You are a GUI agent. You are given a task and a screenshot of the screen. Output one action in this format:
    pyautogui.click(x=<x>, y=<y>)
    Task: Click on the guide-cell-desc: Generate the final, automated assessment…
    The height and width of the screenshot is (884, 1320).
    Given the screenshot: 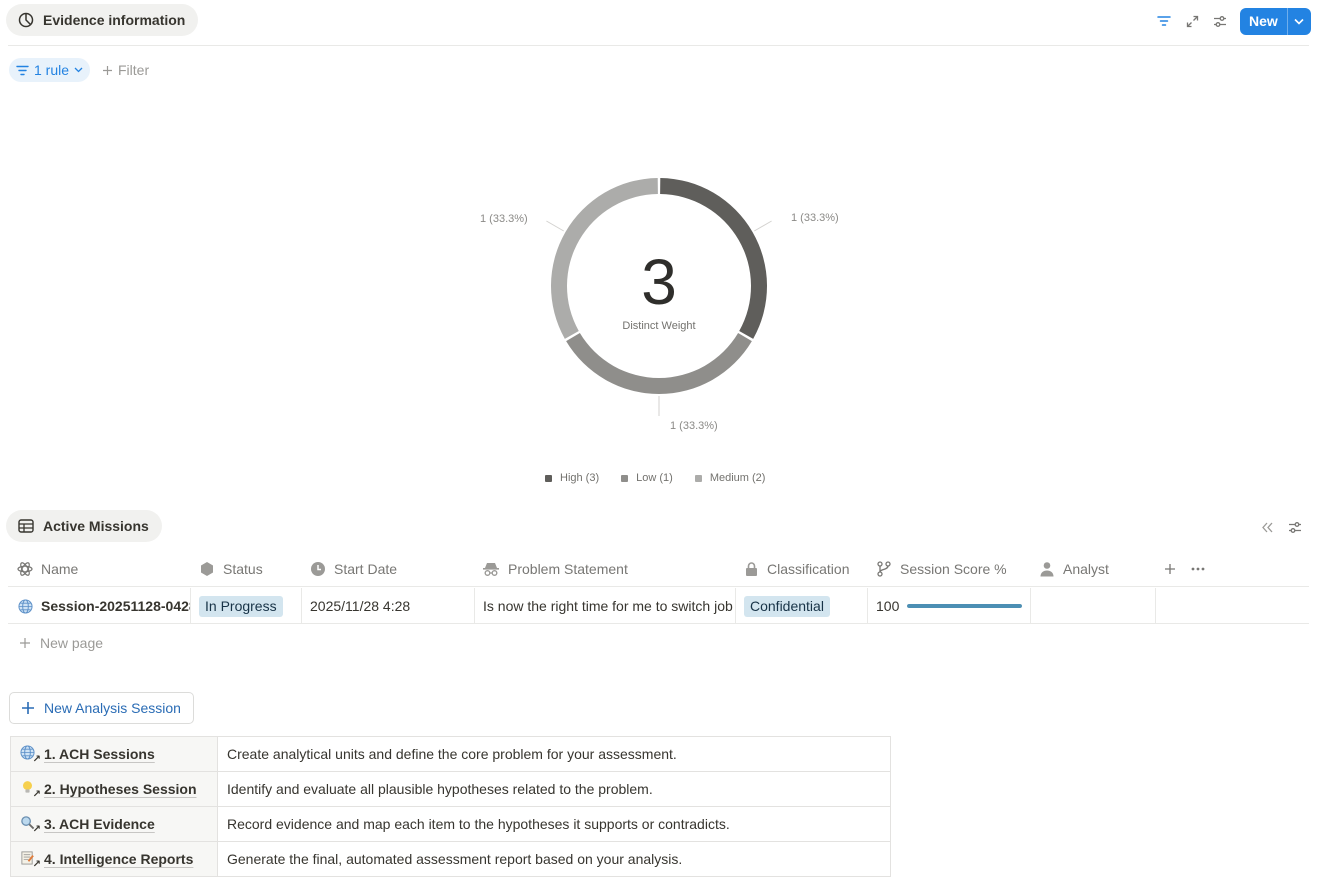 What is the action you would take?
    pyautogui.click(x=554, y=859)
    